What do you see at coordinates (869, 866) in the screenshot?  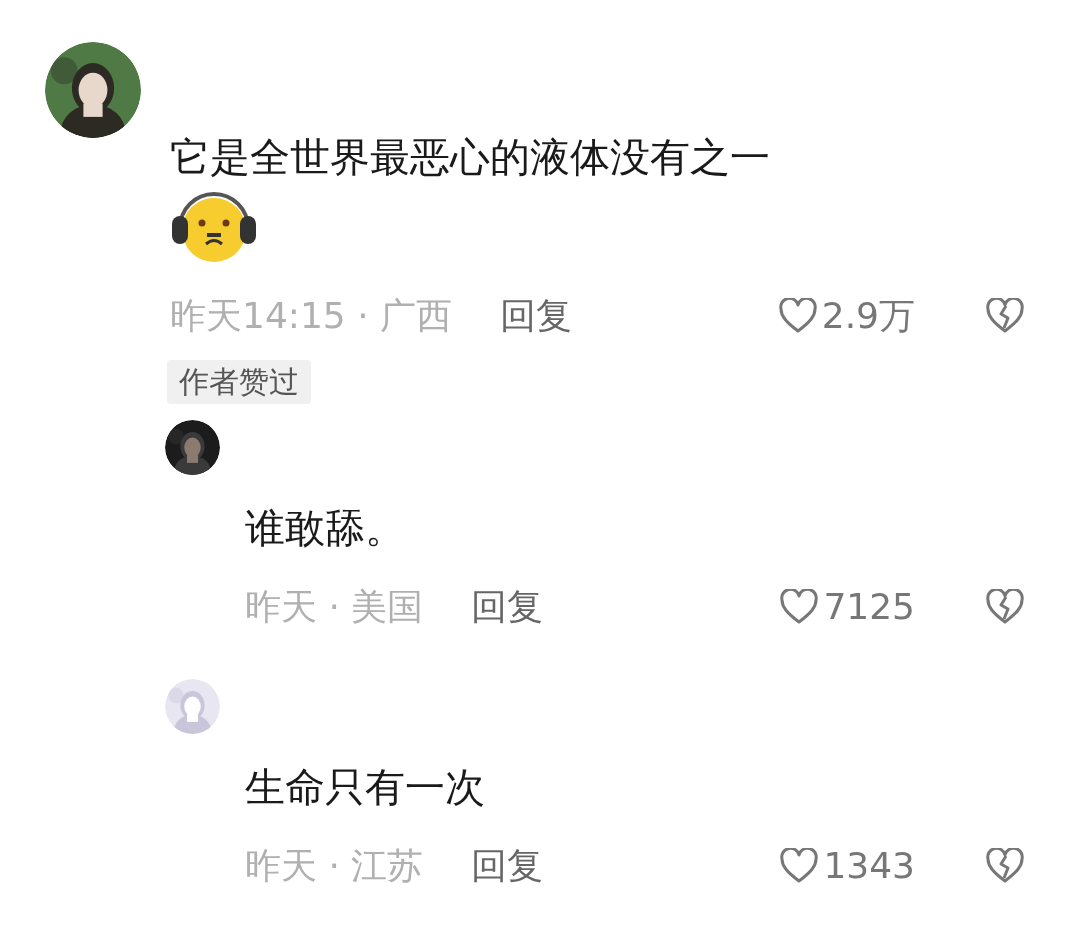 I see `like-count: 1343` at bounding box center [869, 866].